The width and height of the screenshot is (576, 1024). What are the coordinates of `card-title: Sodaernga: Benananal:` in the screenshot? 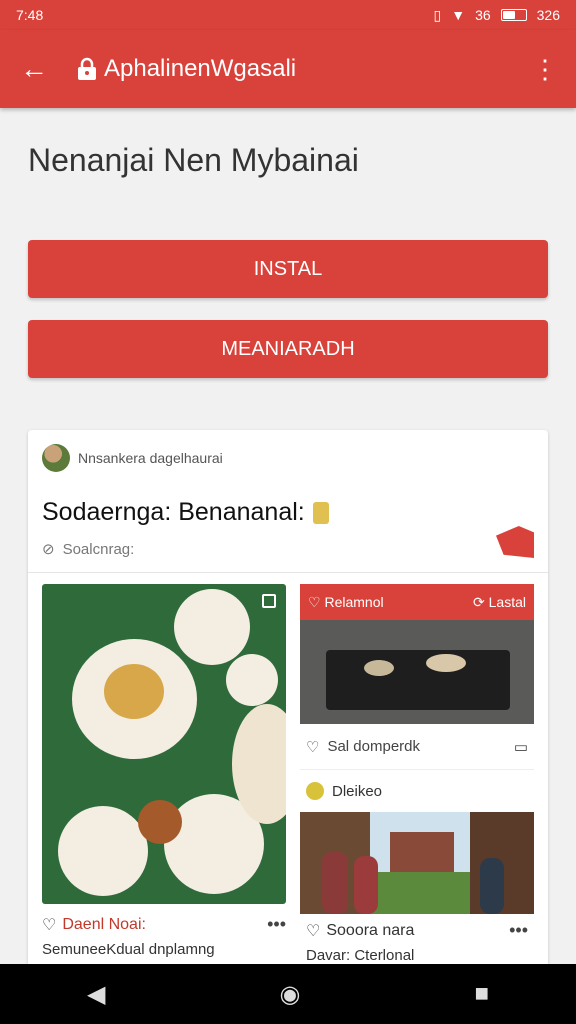 It's located at (185, 512).